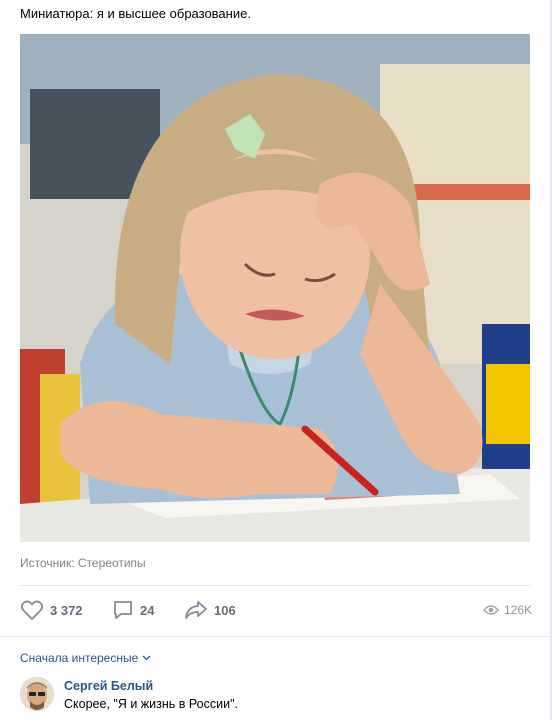 The image size is (552, 721). What do you see at coordinates (108, 686) in the screenshot?
I see `comment-author: Сергей Белый` at bounding box center [108, 686].